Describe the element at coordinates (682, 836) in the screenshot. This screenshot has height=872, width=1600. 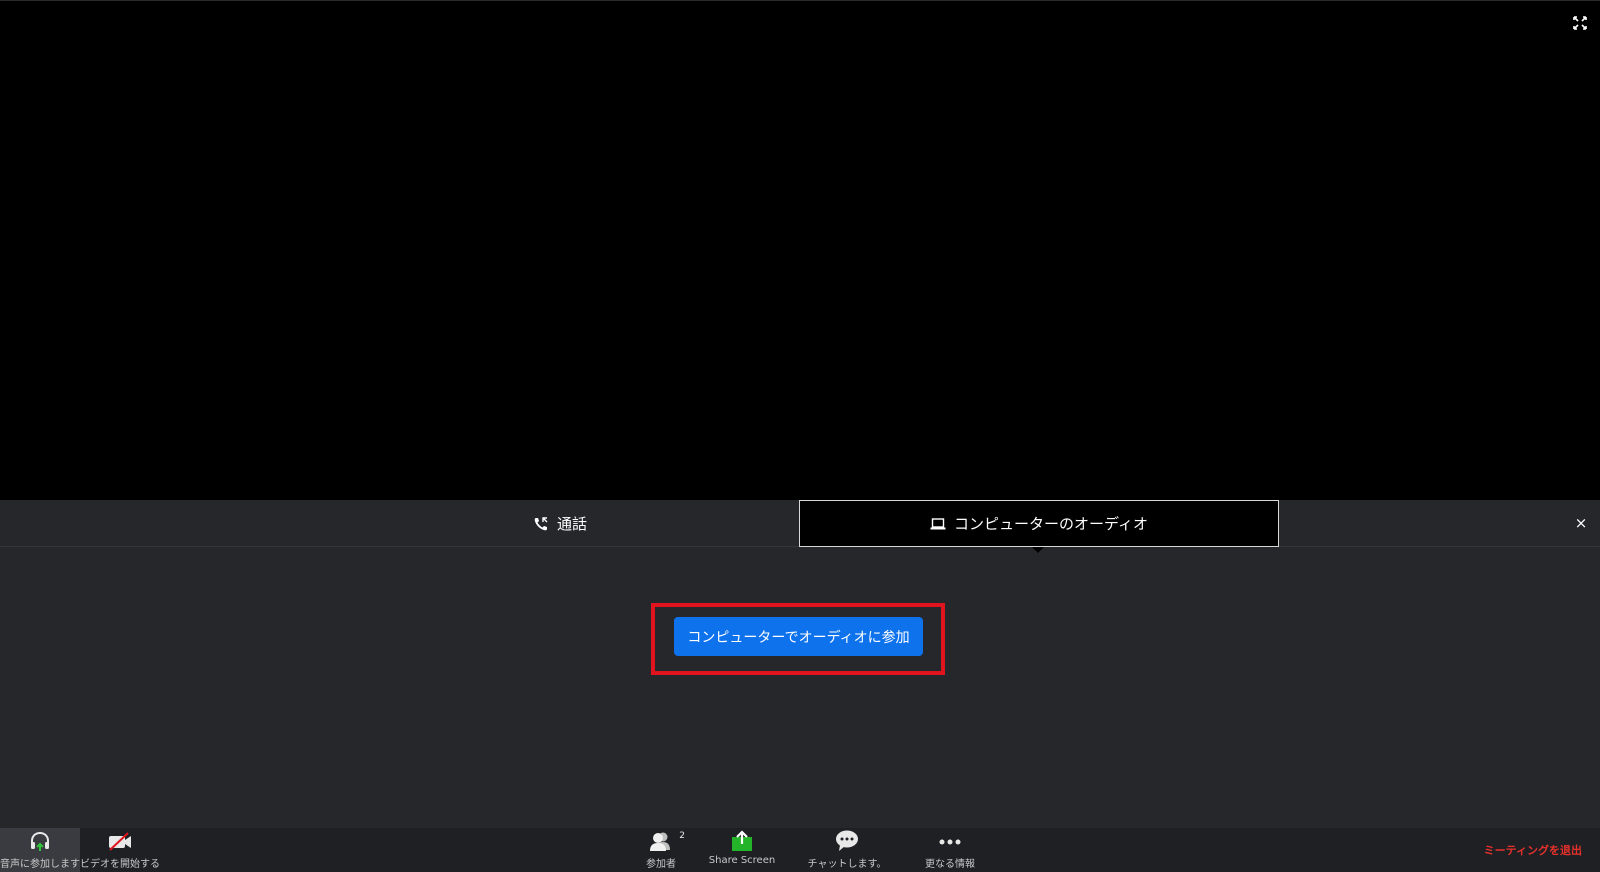
I see `participants-count-badge: 2` at that location.